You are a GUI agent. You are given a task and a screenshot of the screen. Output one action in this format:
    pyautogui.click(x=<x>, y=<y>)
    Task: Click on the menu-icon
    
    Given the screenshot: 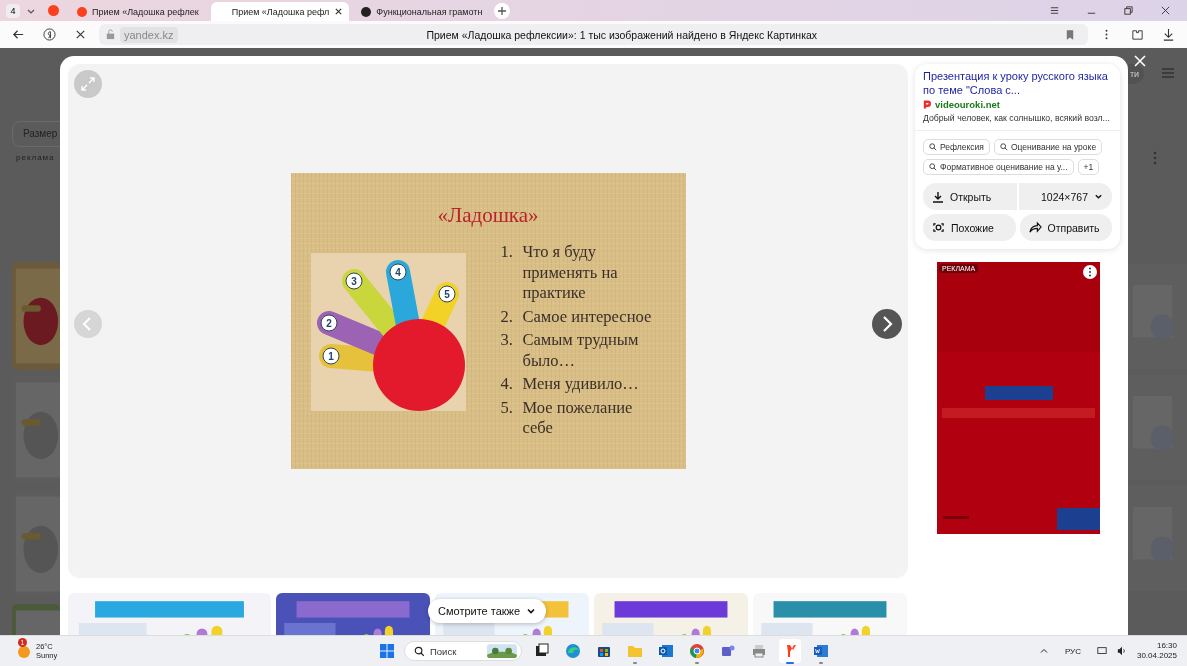 What is the action you would take?
    pyautogui.click(x=1054, y=10)
    